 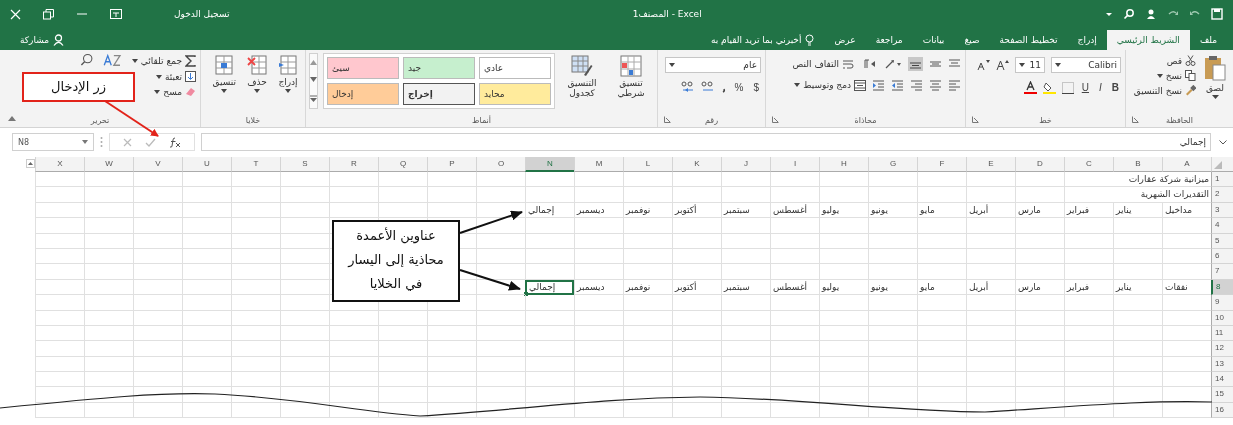 What do you see at coordinates (892, 287) in the screenshot?
I see `table-cell: يونيو` at bounding box center [892, 287].